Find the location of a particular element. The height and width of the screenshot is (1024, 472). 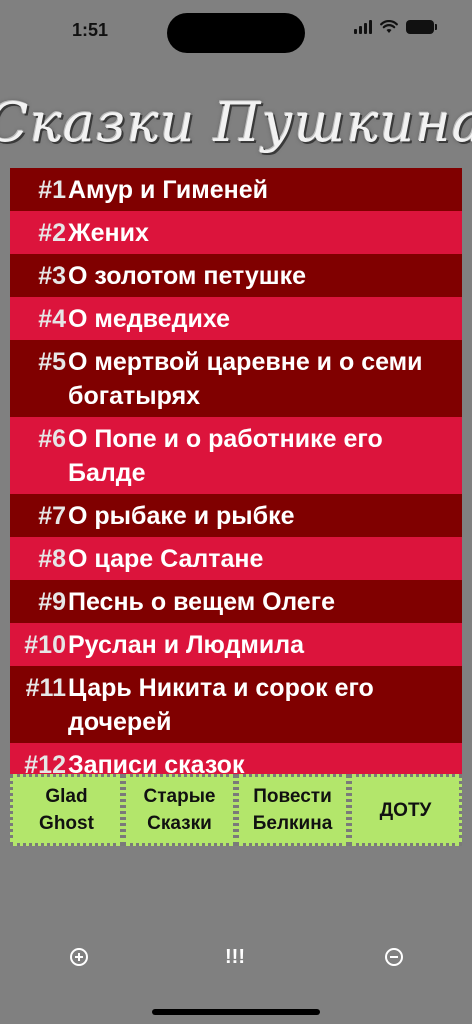

tale-row: #10 Руслан и Людмила is located at coordinates (236, 644).